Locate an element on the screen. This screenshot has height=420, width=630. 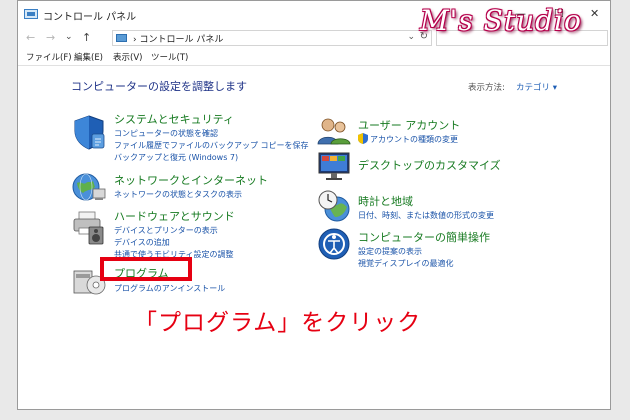
printer-speaker-icon is located at coordinates (88, 228).